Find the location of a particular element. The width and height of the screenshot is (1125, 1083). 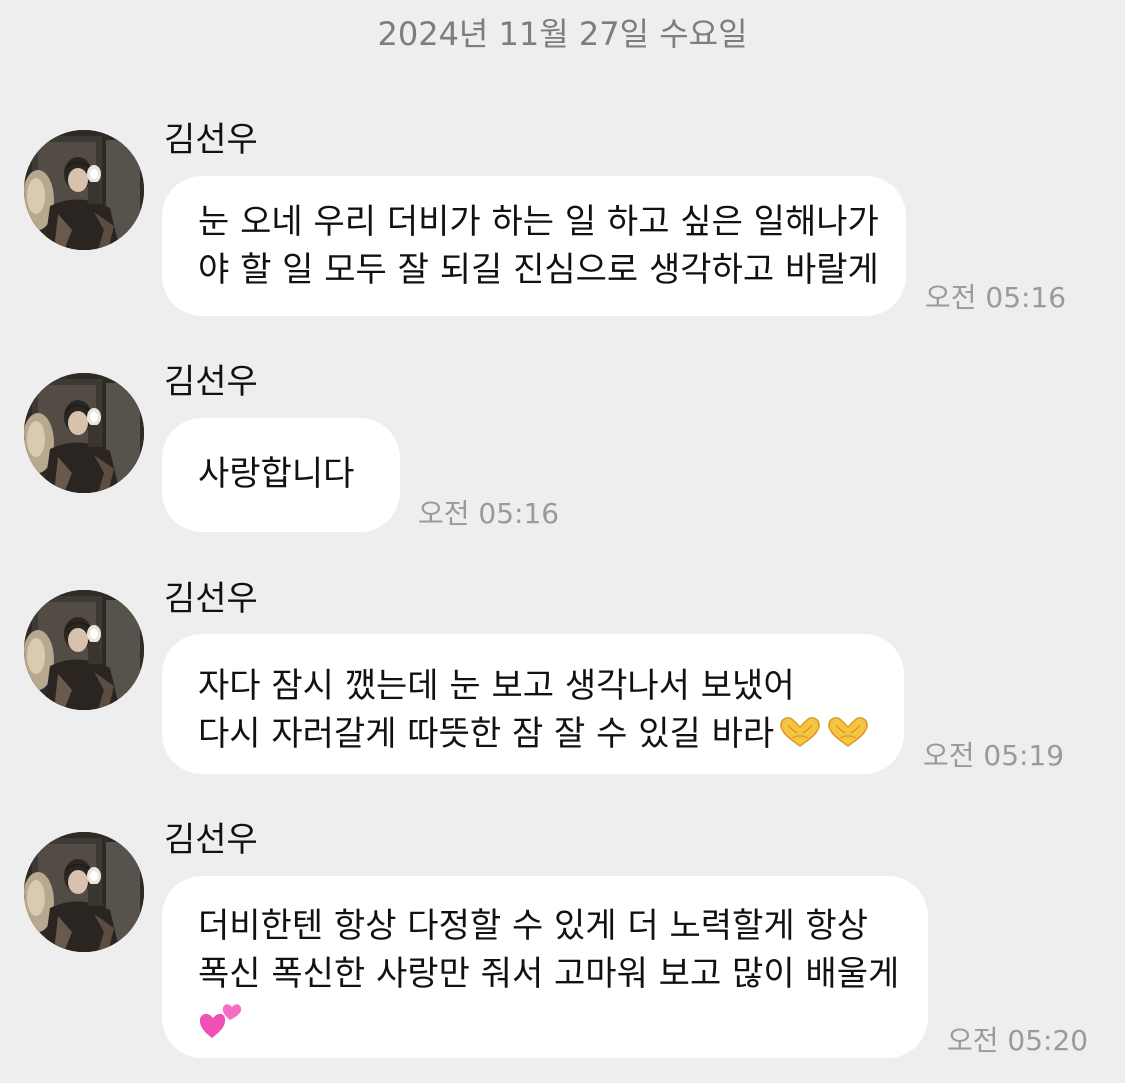

message-text-line is located at coordinates (545, 1023).